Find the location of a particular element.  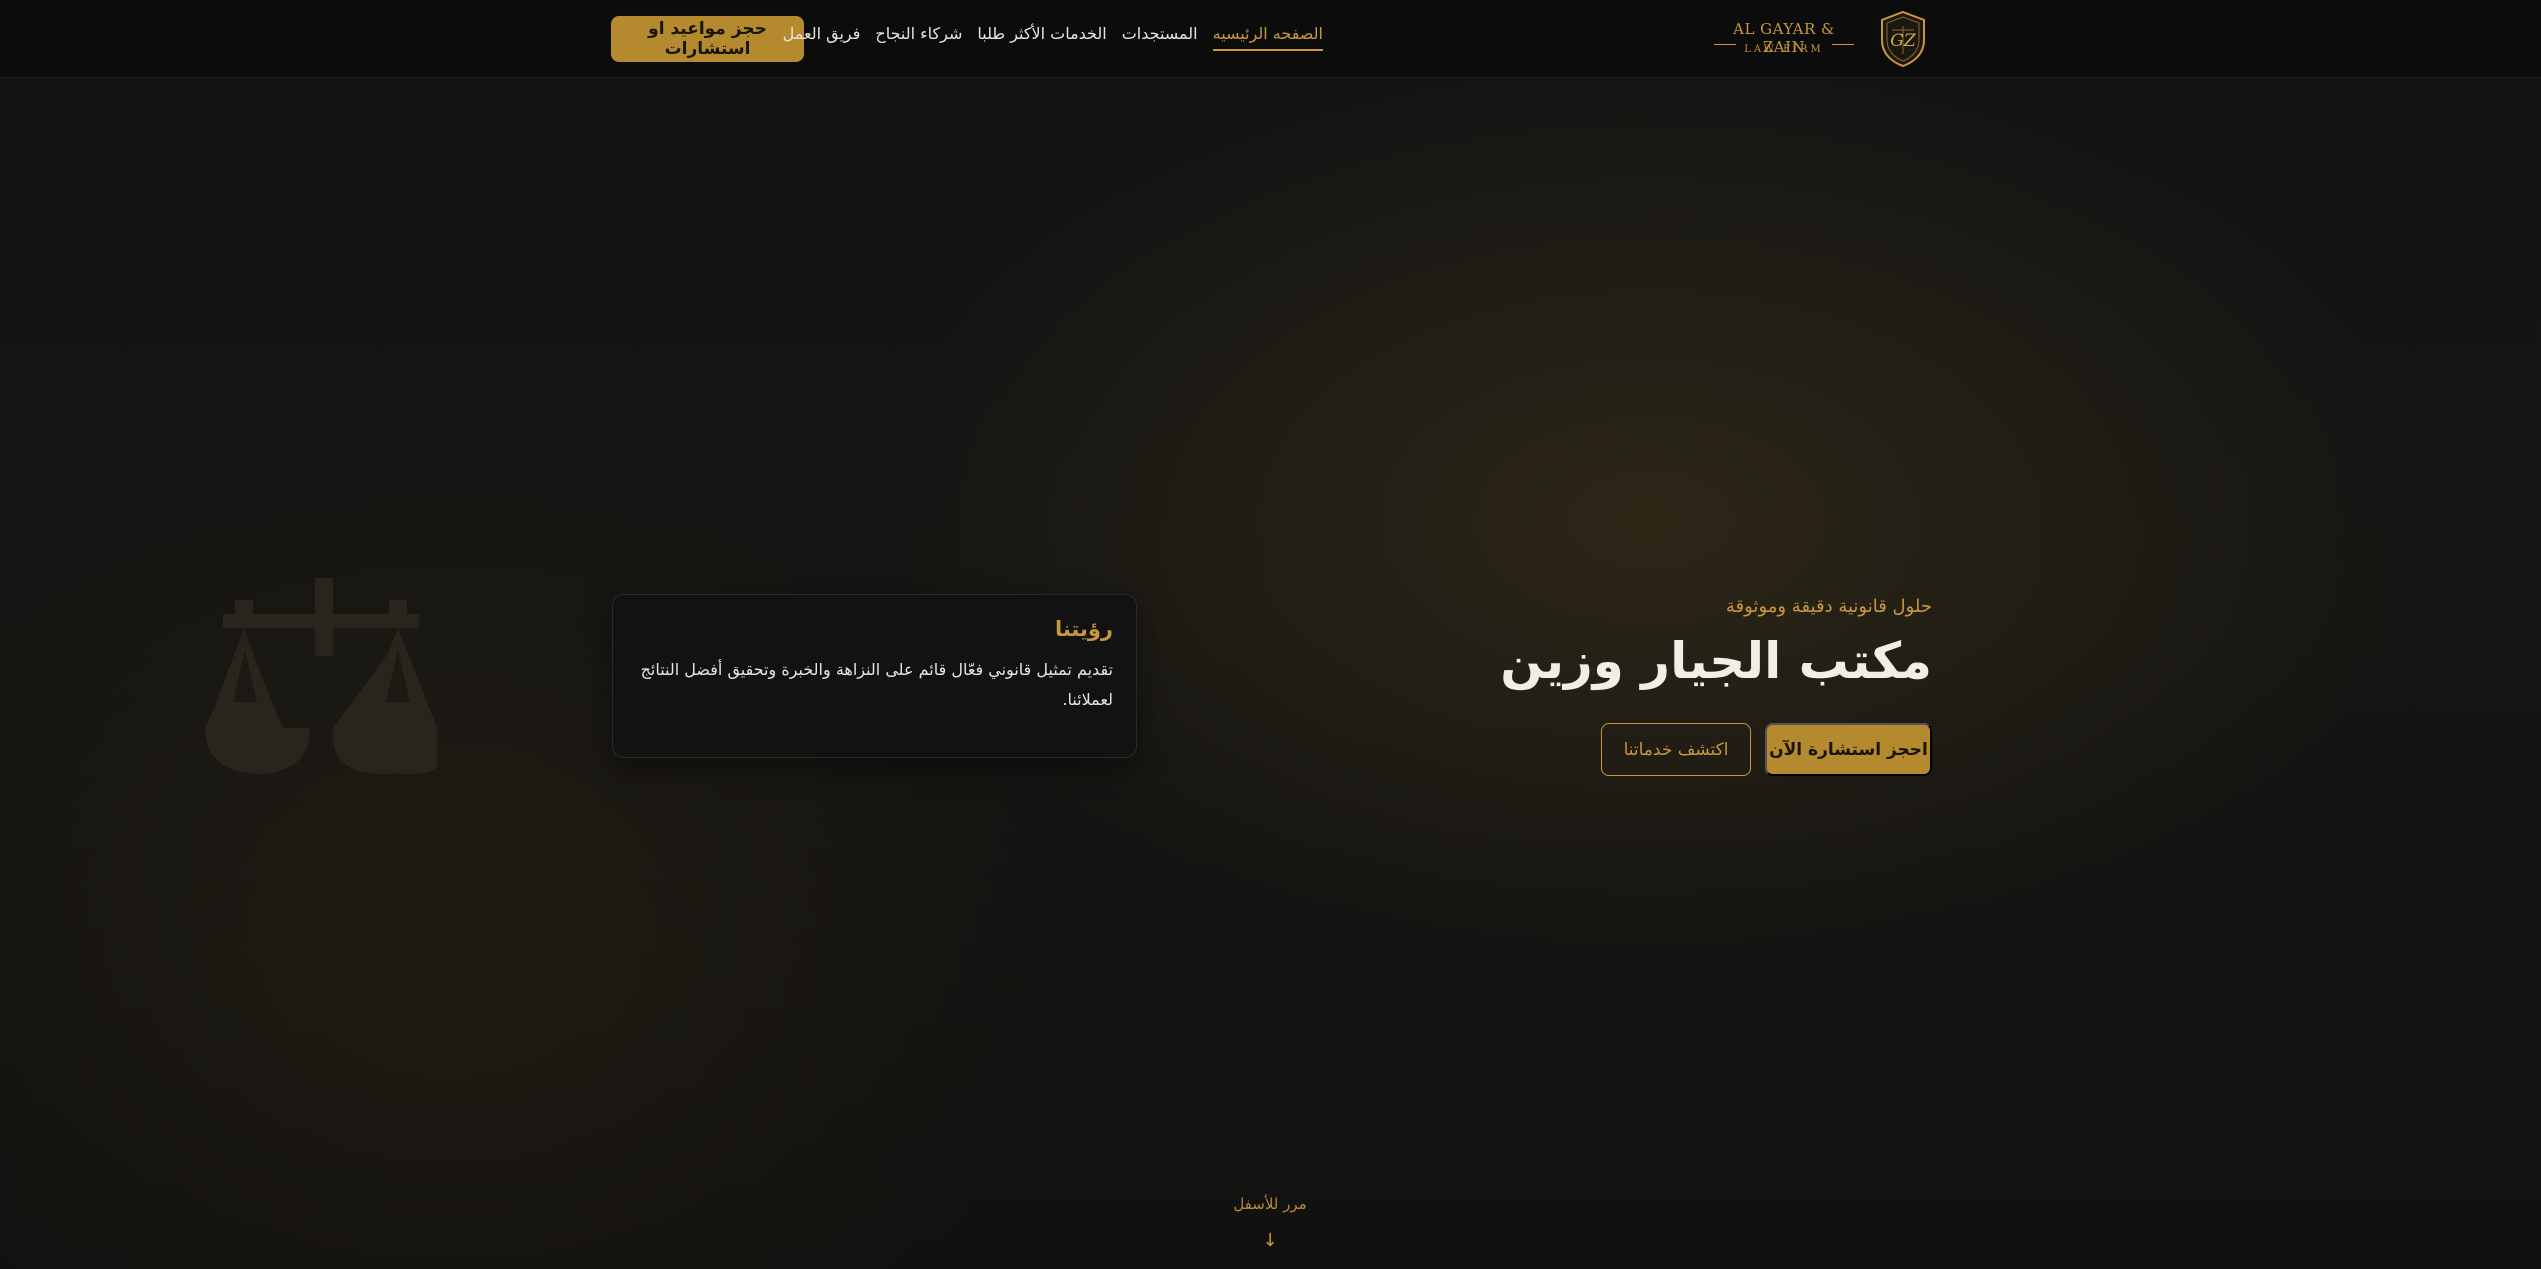

logo-shield-icon: GZ is located at coordinates (1903, 39).